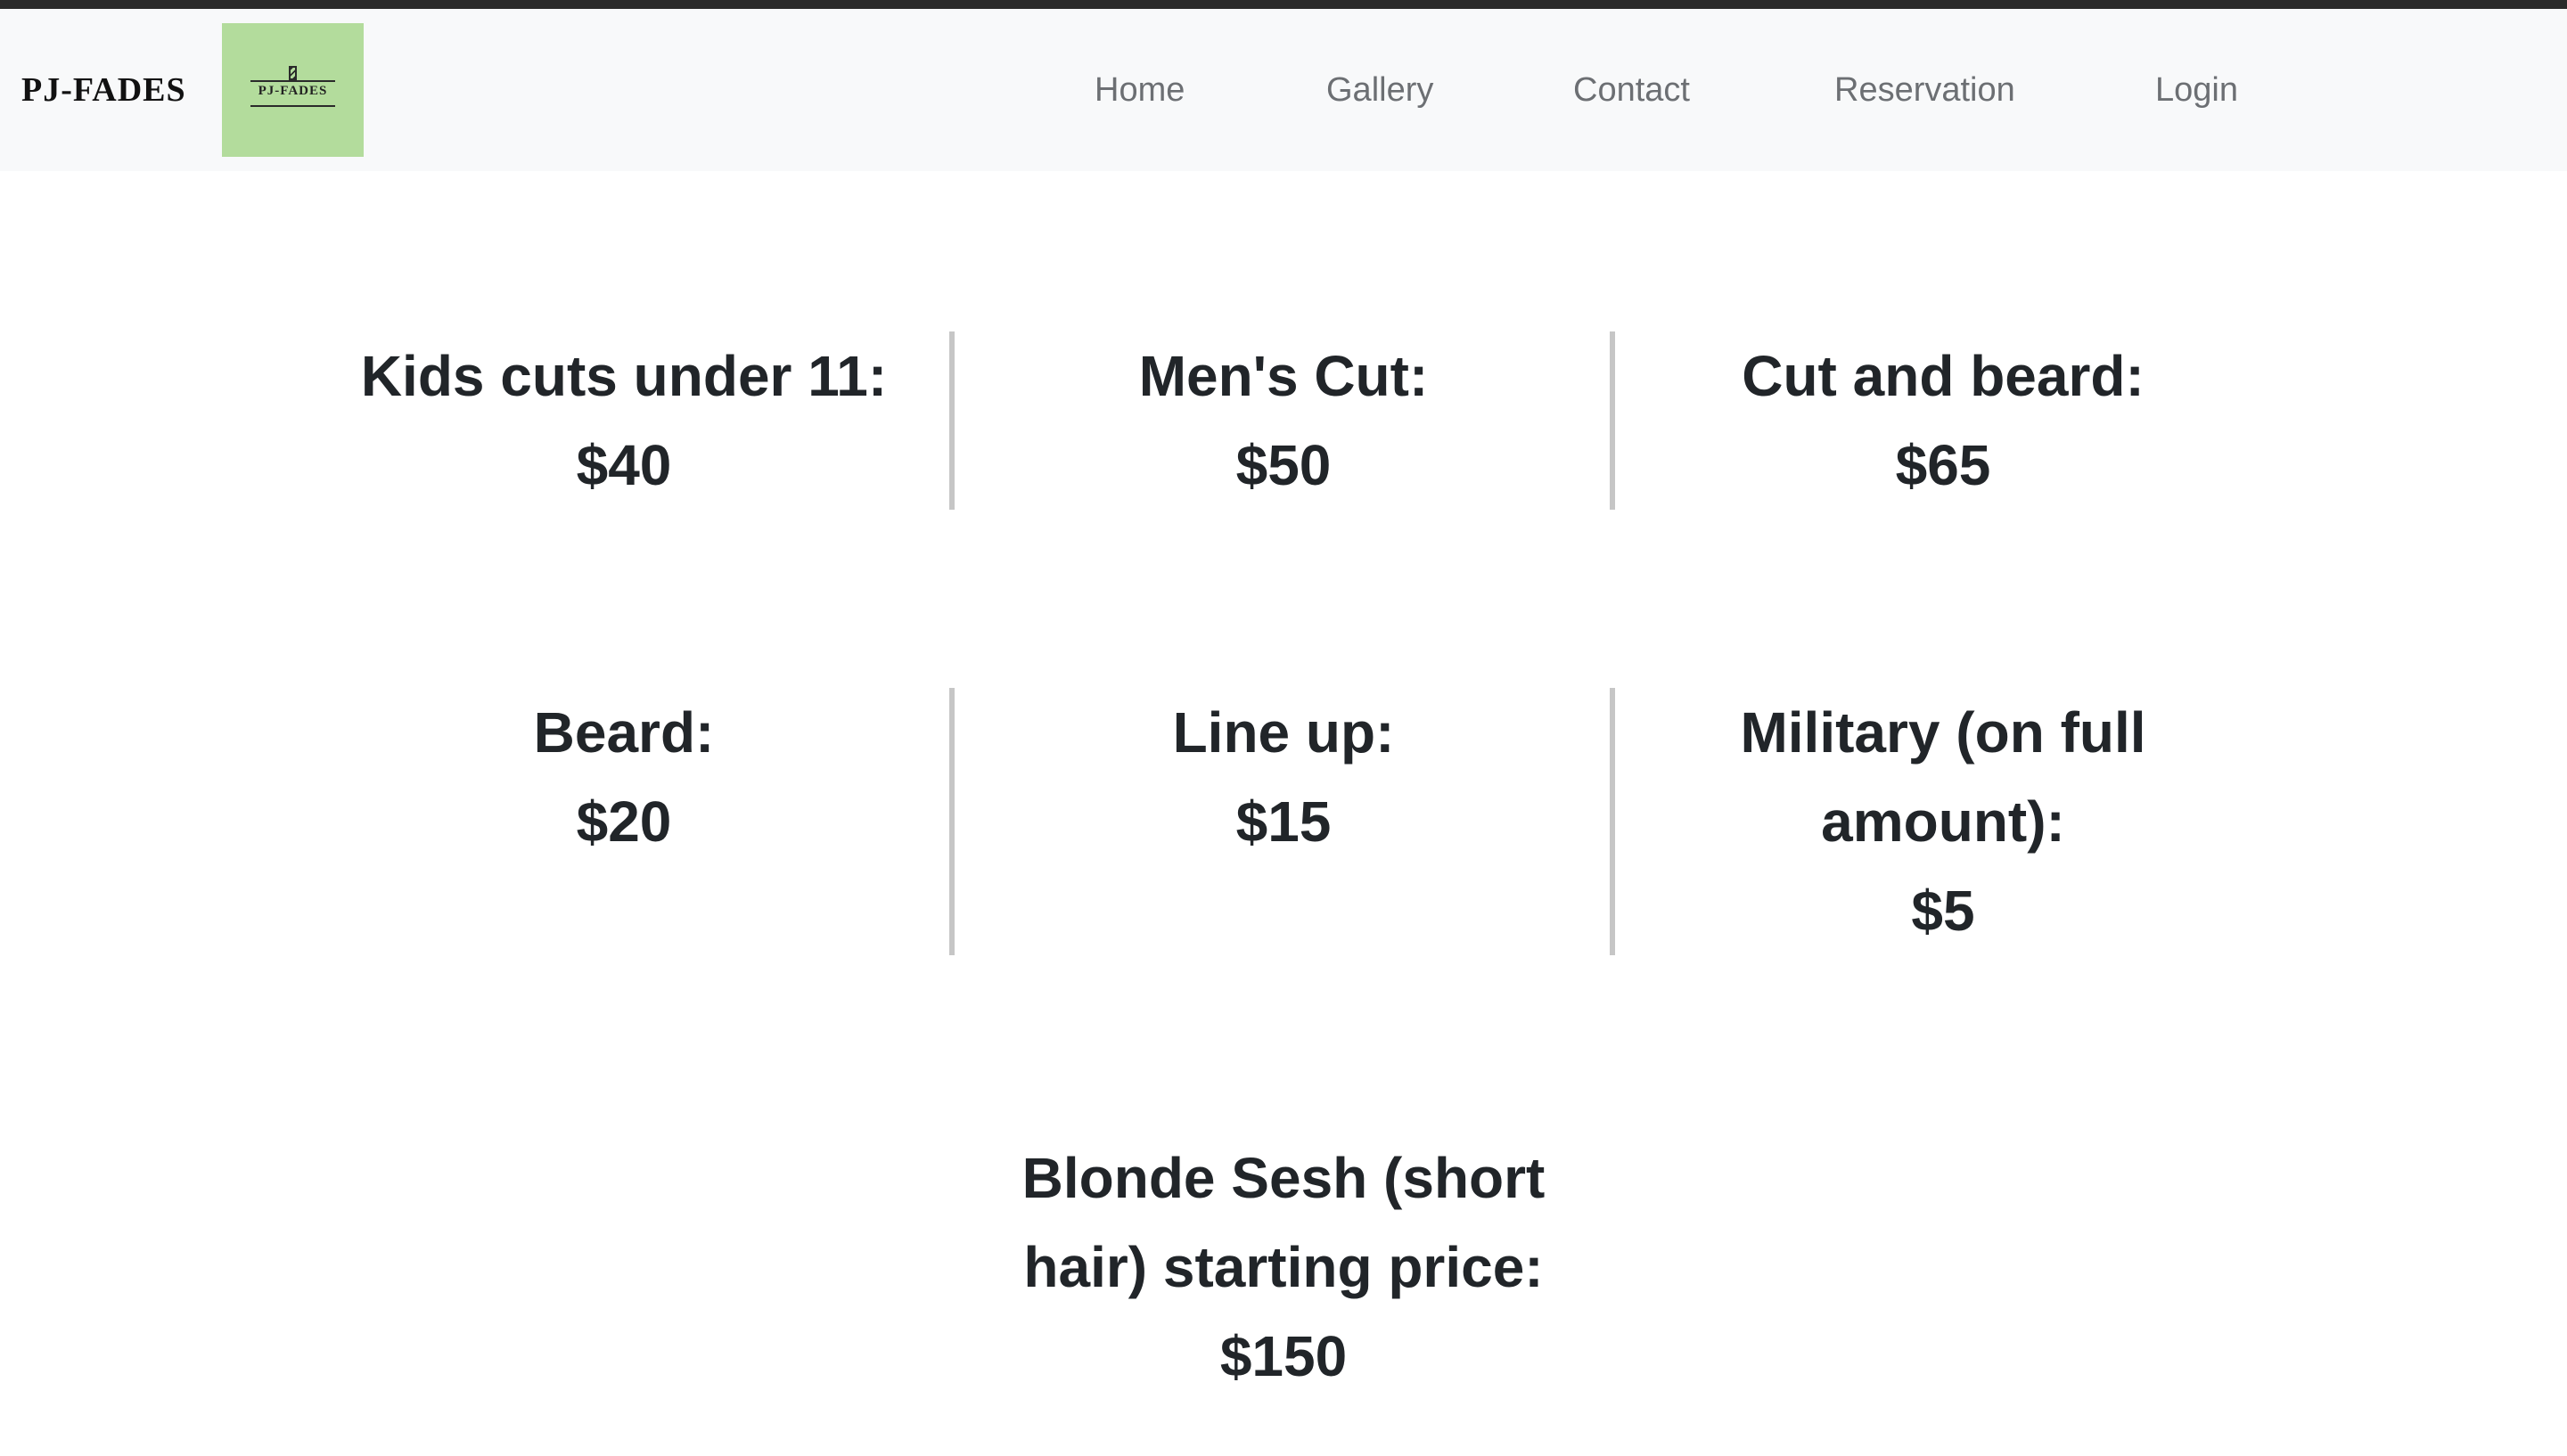 This screenshot has height=1456, width=2567. What do you see at coordinates (624, 821) in the screenshot?
I see `price-item-value: $20` at bounding box center [624, 821].